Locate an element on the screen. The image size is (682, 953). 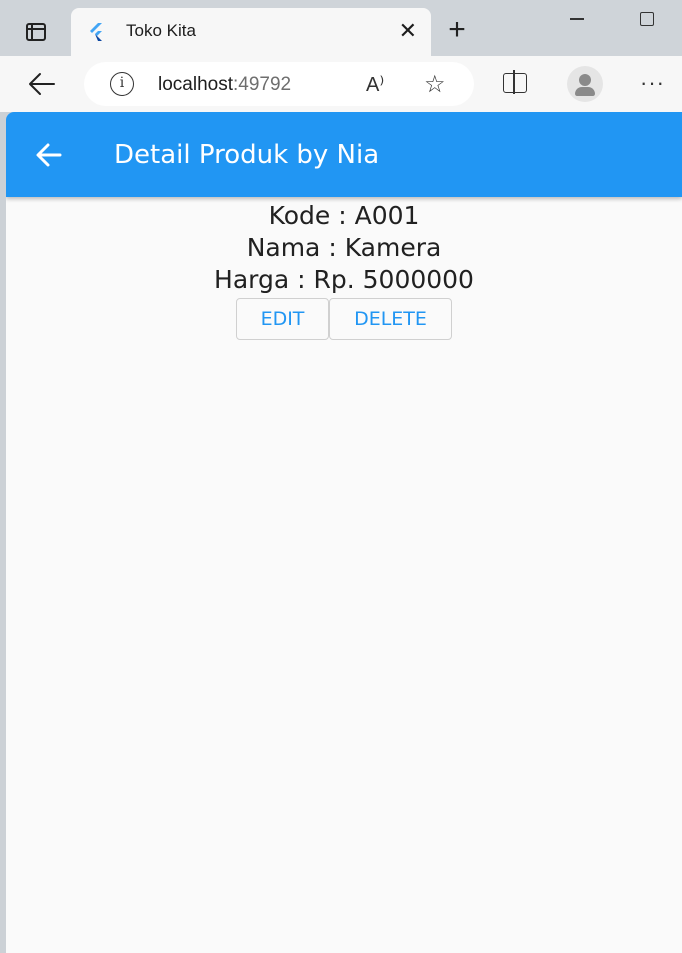
read-aloud-icon: A⁾ is located at coordinates (375, 84).